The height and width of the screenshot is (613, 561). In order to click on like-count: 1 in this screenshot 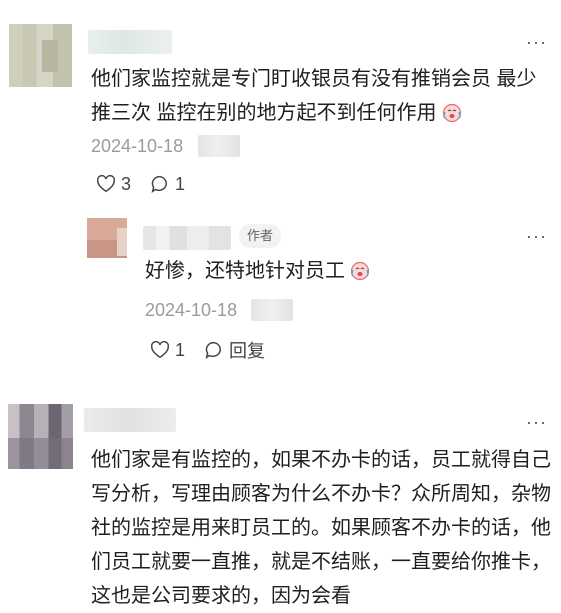, I will do `click(180, 349)`.